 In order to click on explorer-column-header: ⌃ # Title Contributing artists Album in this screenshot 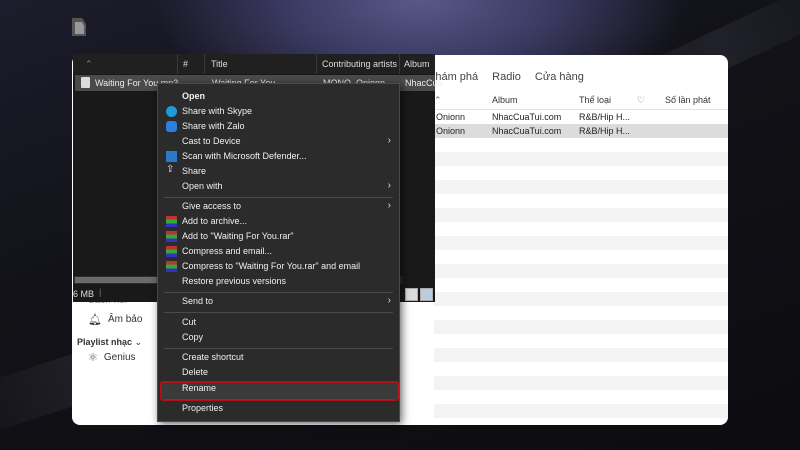, I will do `click(254, 64)`.